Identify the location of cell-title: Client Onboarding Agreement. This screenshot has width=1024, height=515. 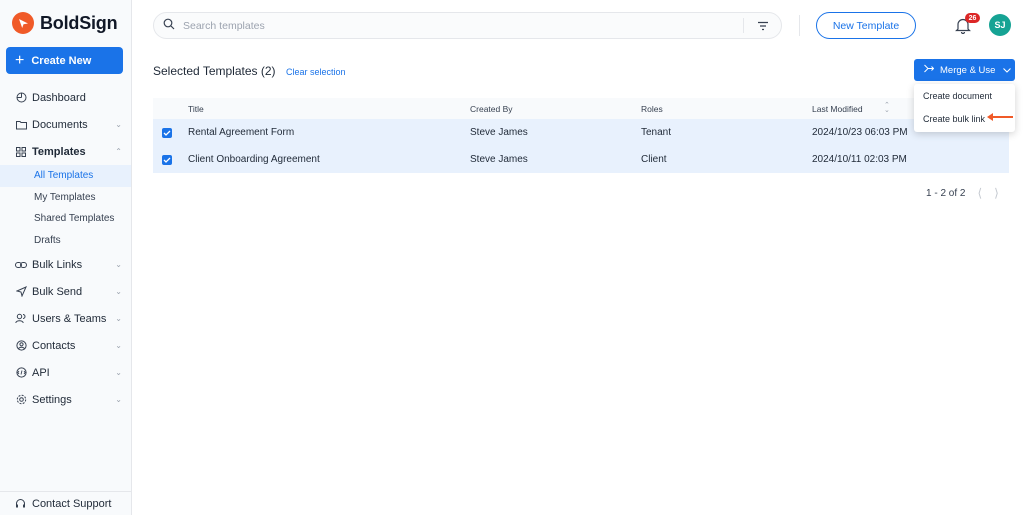
(254, 159).